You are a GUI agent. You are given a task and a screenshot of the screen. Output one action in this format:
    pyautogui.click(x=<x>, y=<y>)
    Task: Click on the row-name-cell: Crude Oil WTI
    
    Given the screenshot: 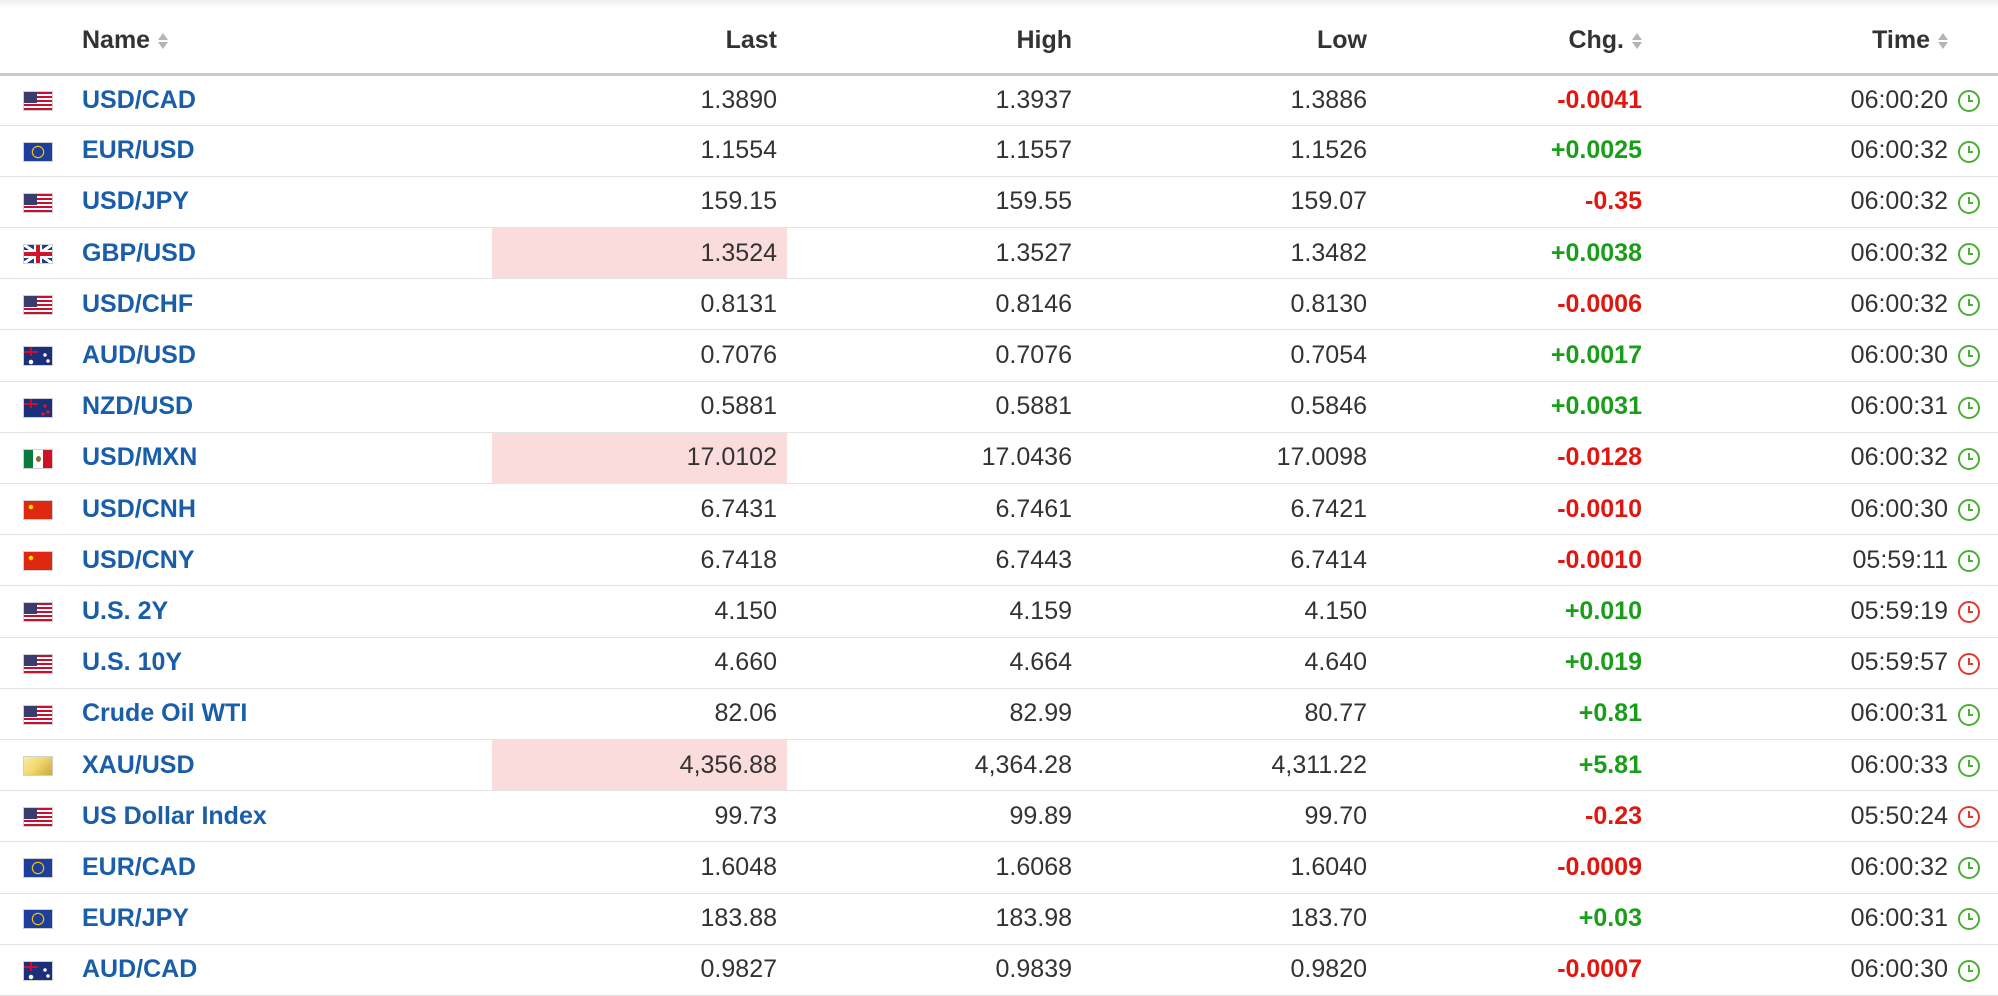 What is the action you would take?
    pyautogui.click(x=277, y=714)
    